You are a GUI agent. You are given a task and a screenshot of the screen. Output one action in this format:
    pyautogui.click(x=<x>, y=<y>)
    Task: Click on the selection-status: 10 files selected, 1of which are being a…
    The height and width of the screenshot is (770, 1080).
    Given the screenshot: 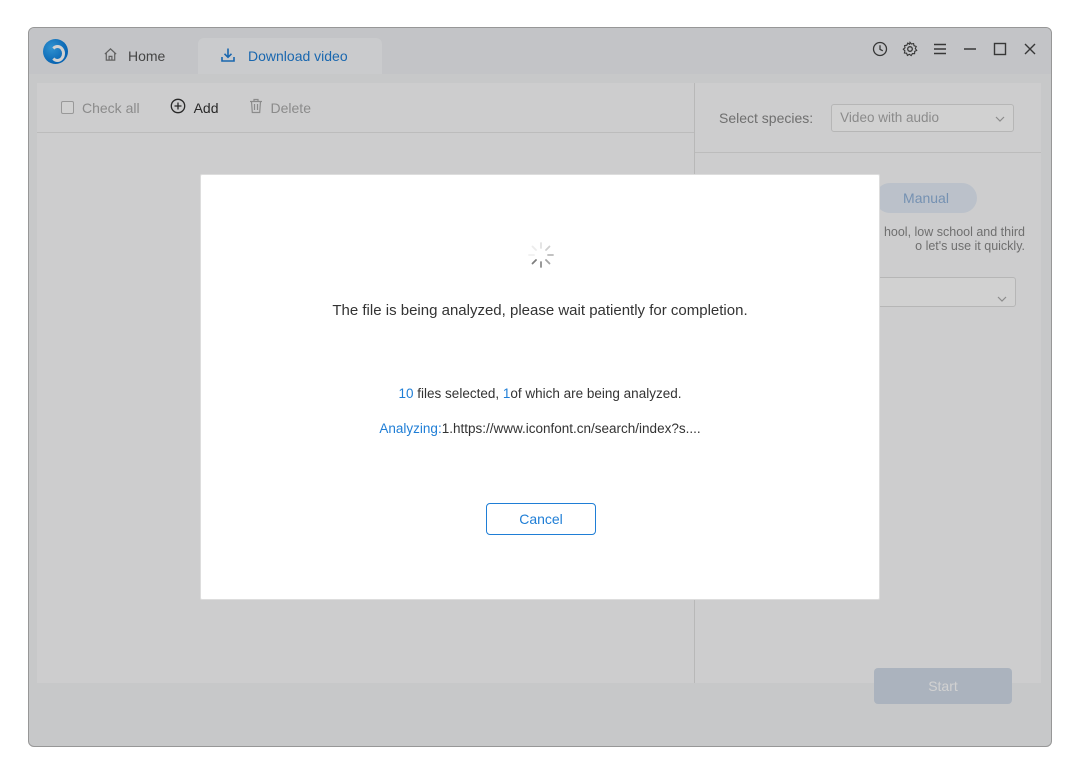 What is the action you would take?
    pyautogui.click(x=540, y=393)
    